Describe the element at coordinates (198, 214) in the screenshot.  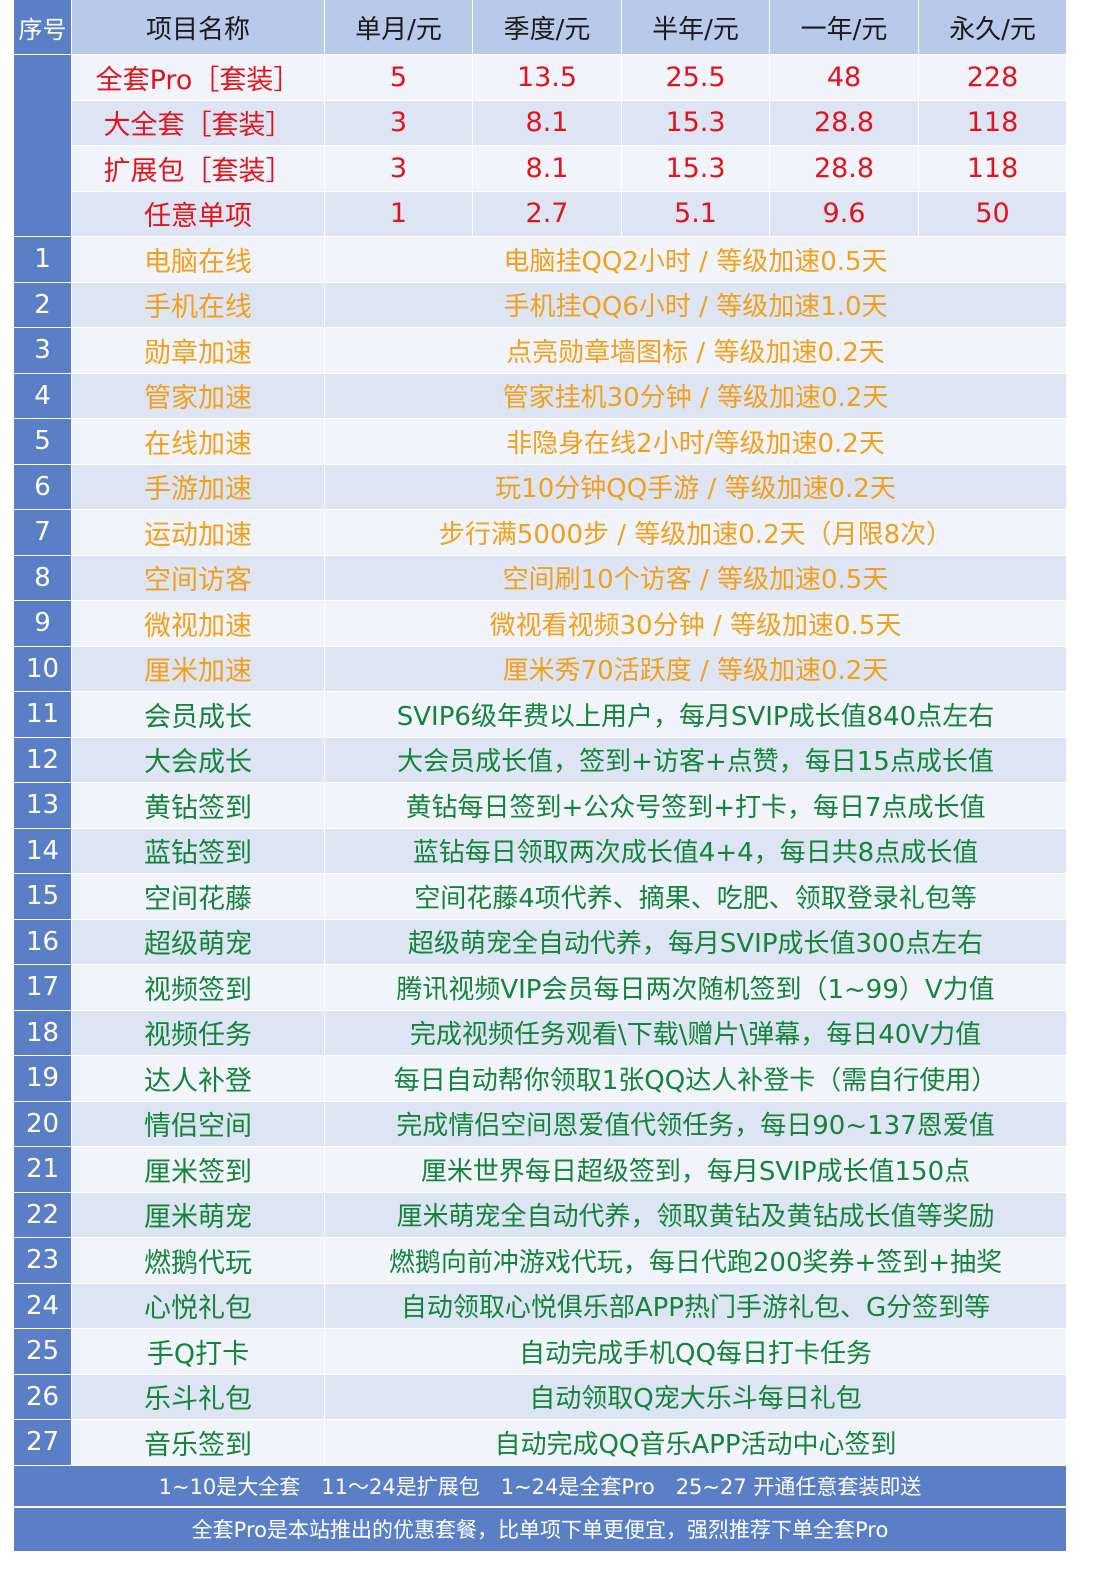
I see `package-name: 任意单项` at that location.